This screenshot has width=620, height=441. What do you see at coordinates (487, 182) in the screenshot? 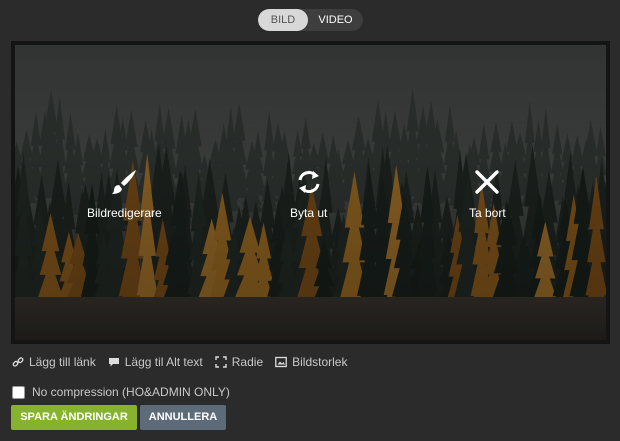
I see `close-icon` at bounding box center [487, 182].